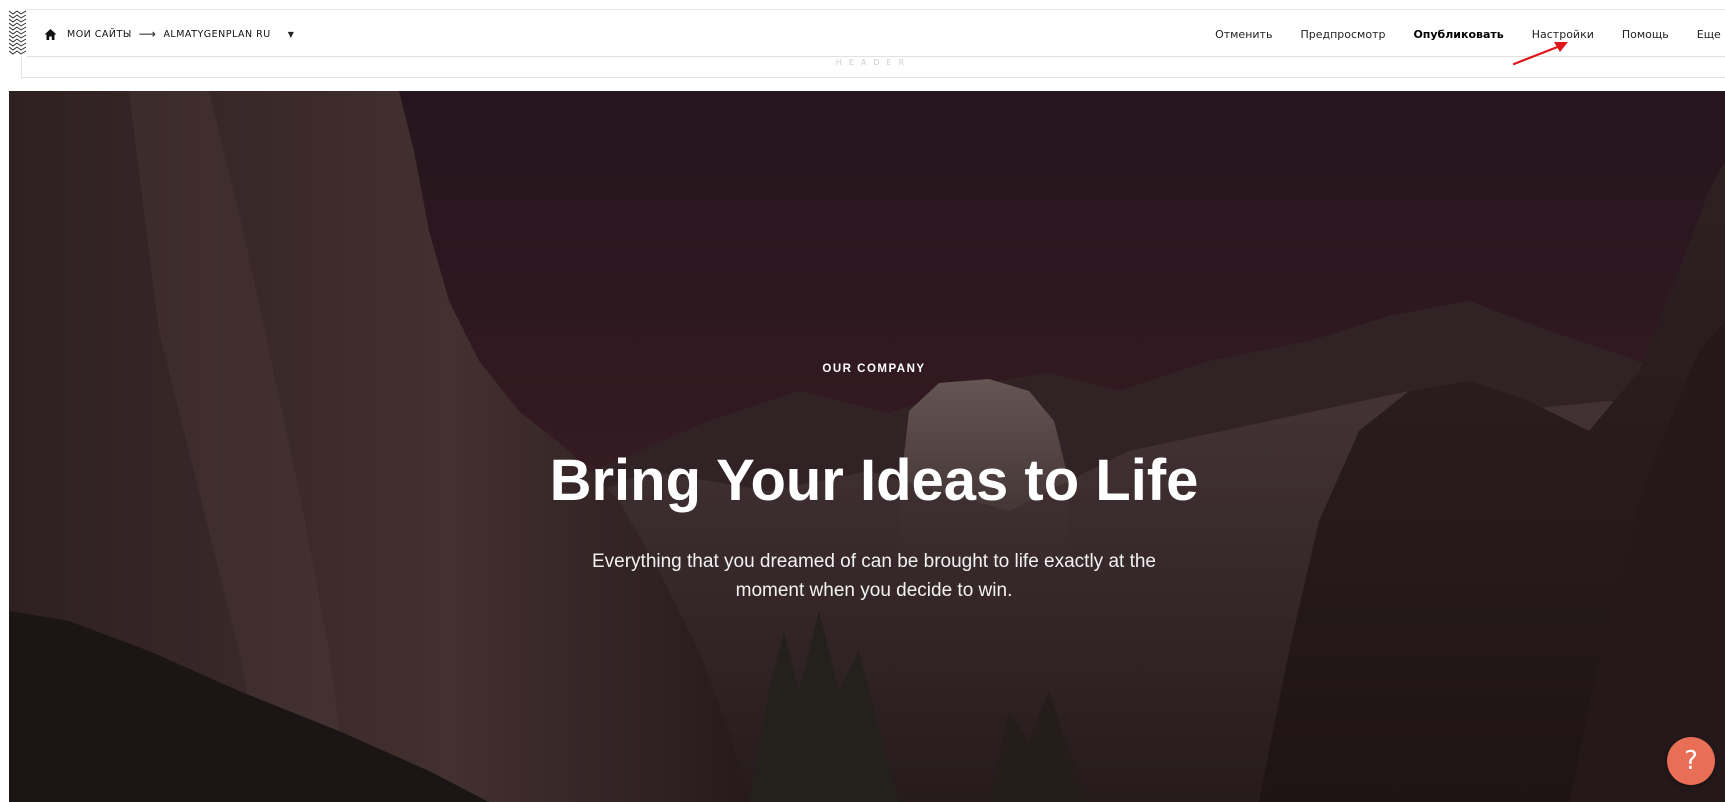  Describe the element at coordinates (291, 34) in the screenshot. I see `caret-down-icon: ▼` at that location.